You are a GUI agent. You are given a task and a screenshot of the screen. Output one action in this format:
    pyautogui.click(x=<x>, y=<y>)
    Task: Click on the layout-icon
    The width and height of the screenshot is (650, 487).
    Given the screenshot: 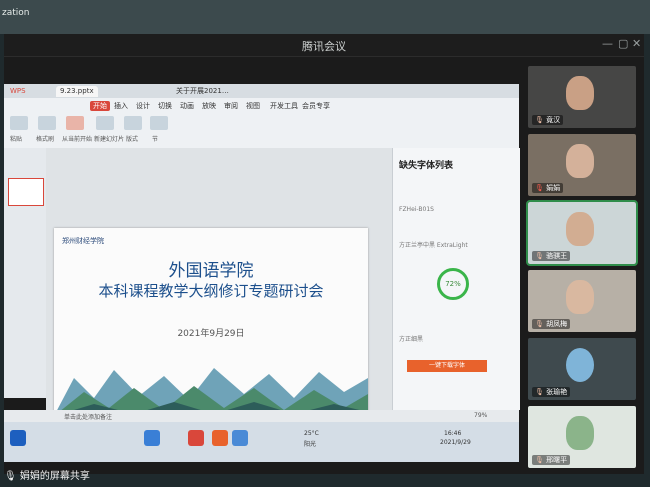 What is the action you would take?
    pyautogui.click(x=133, y=123)
    